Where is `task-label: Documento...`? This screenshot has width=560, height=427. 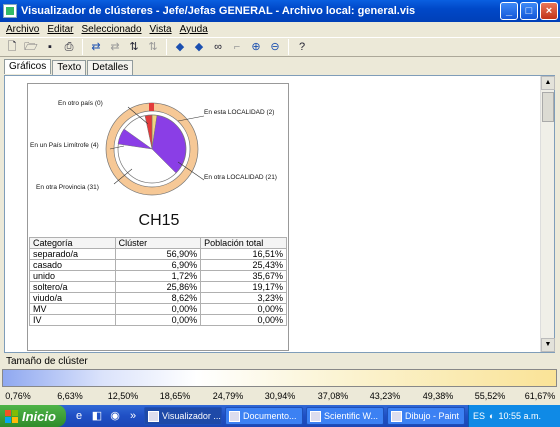 task-label: Documento... is located at coordinates (270, 416).